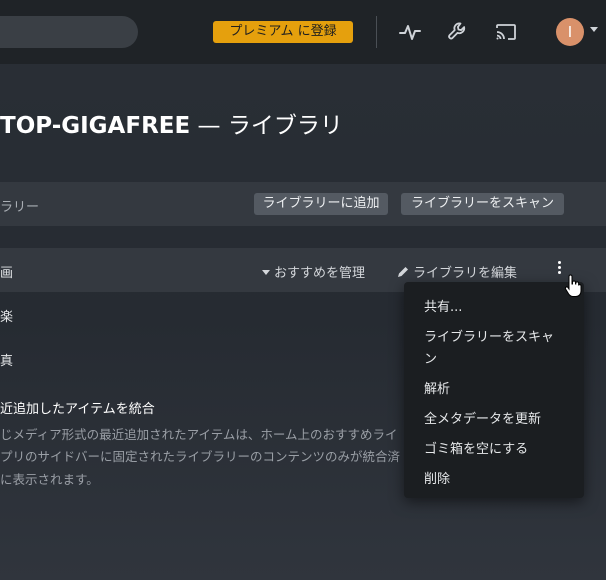 Image resolution: width=606 pixels, height=580 pixels. I want to click on library-name: 画, so click(7, 273).